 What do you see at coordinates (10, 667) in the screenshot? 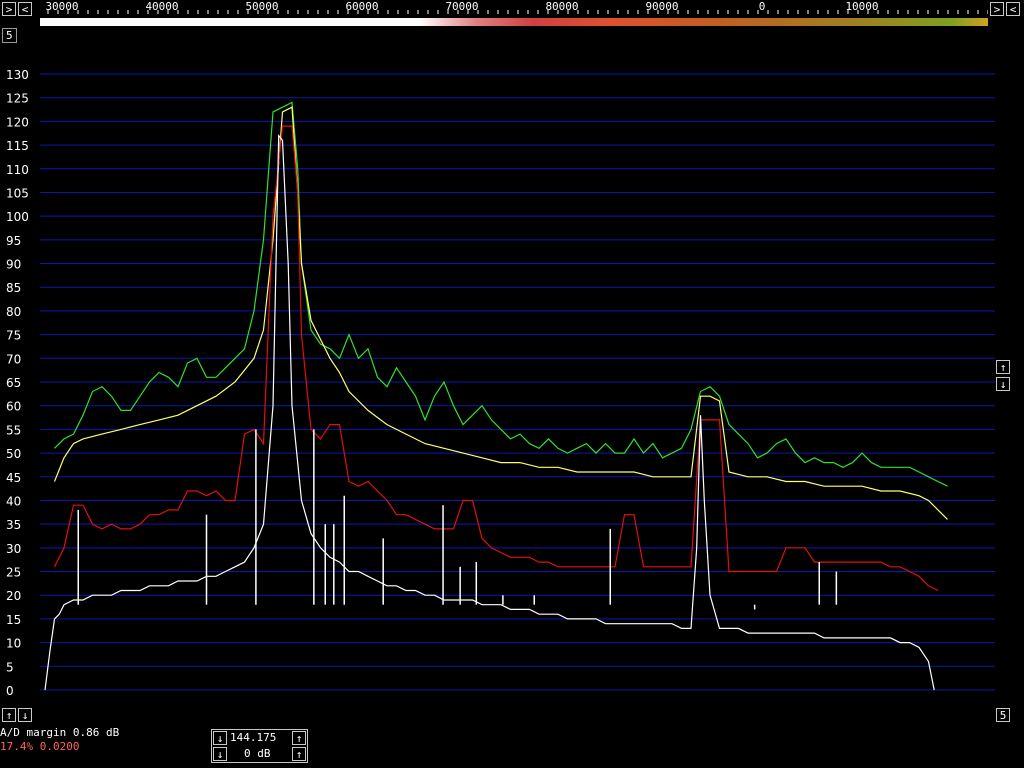
I see `y-tick-label: 5` at bounding box center [10, 667].